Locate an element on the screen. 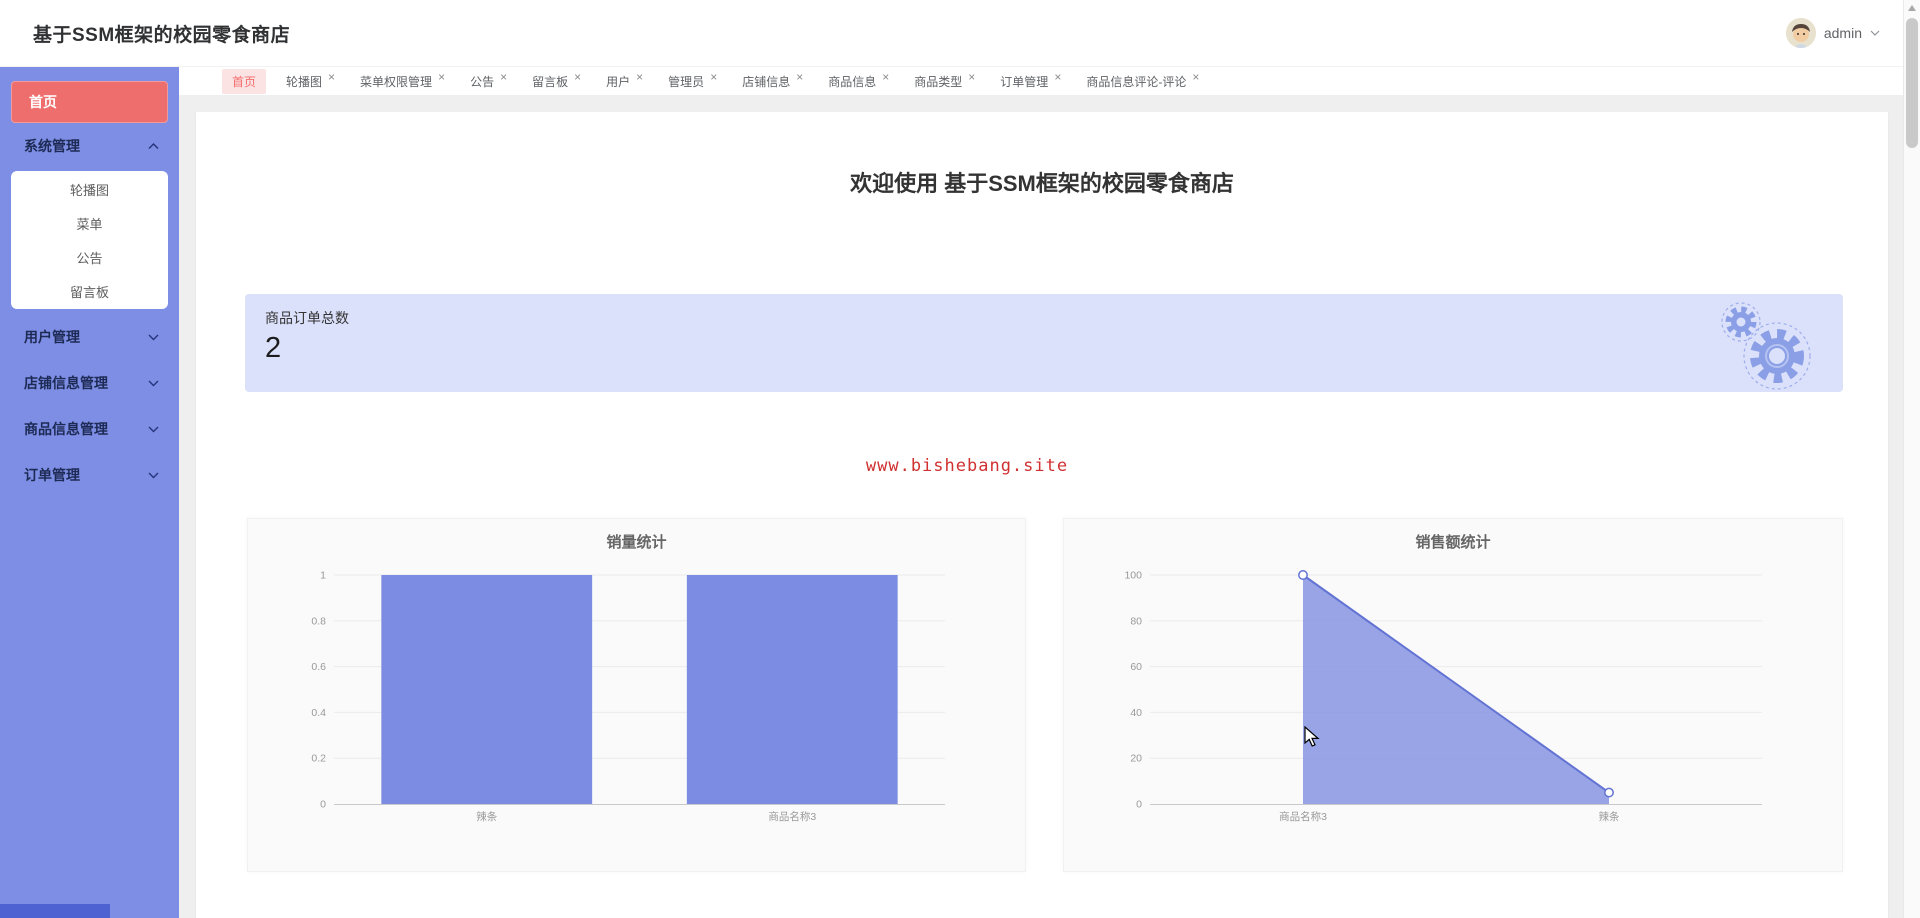 The image size is (1920, 918). y-tick-label: 0.2 is located at coordinates (318, 759).